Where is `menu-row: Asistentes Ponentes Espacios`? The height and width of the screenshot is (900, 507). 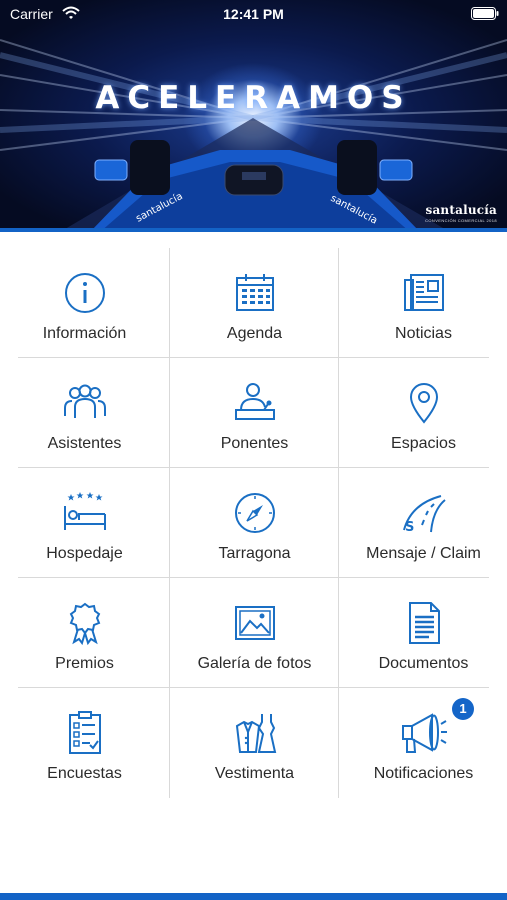
menu-row: Asistentes Ponentes Espacios is located at coordinates (253, 413).